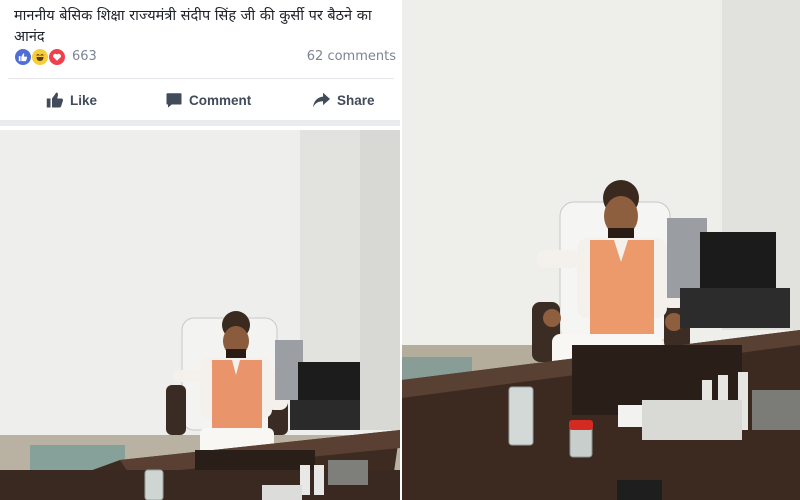 The width and height of the screenshot is (800, 500). What do you see at coordinates (351, 56) in the screenshot?
I see `comments-count-link: 62 comments` at bounding box center [351, 56].